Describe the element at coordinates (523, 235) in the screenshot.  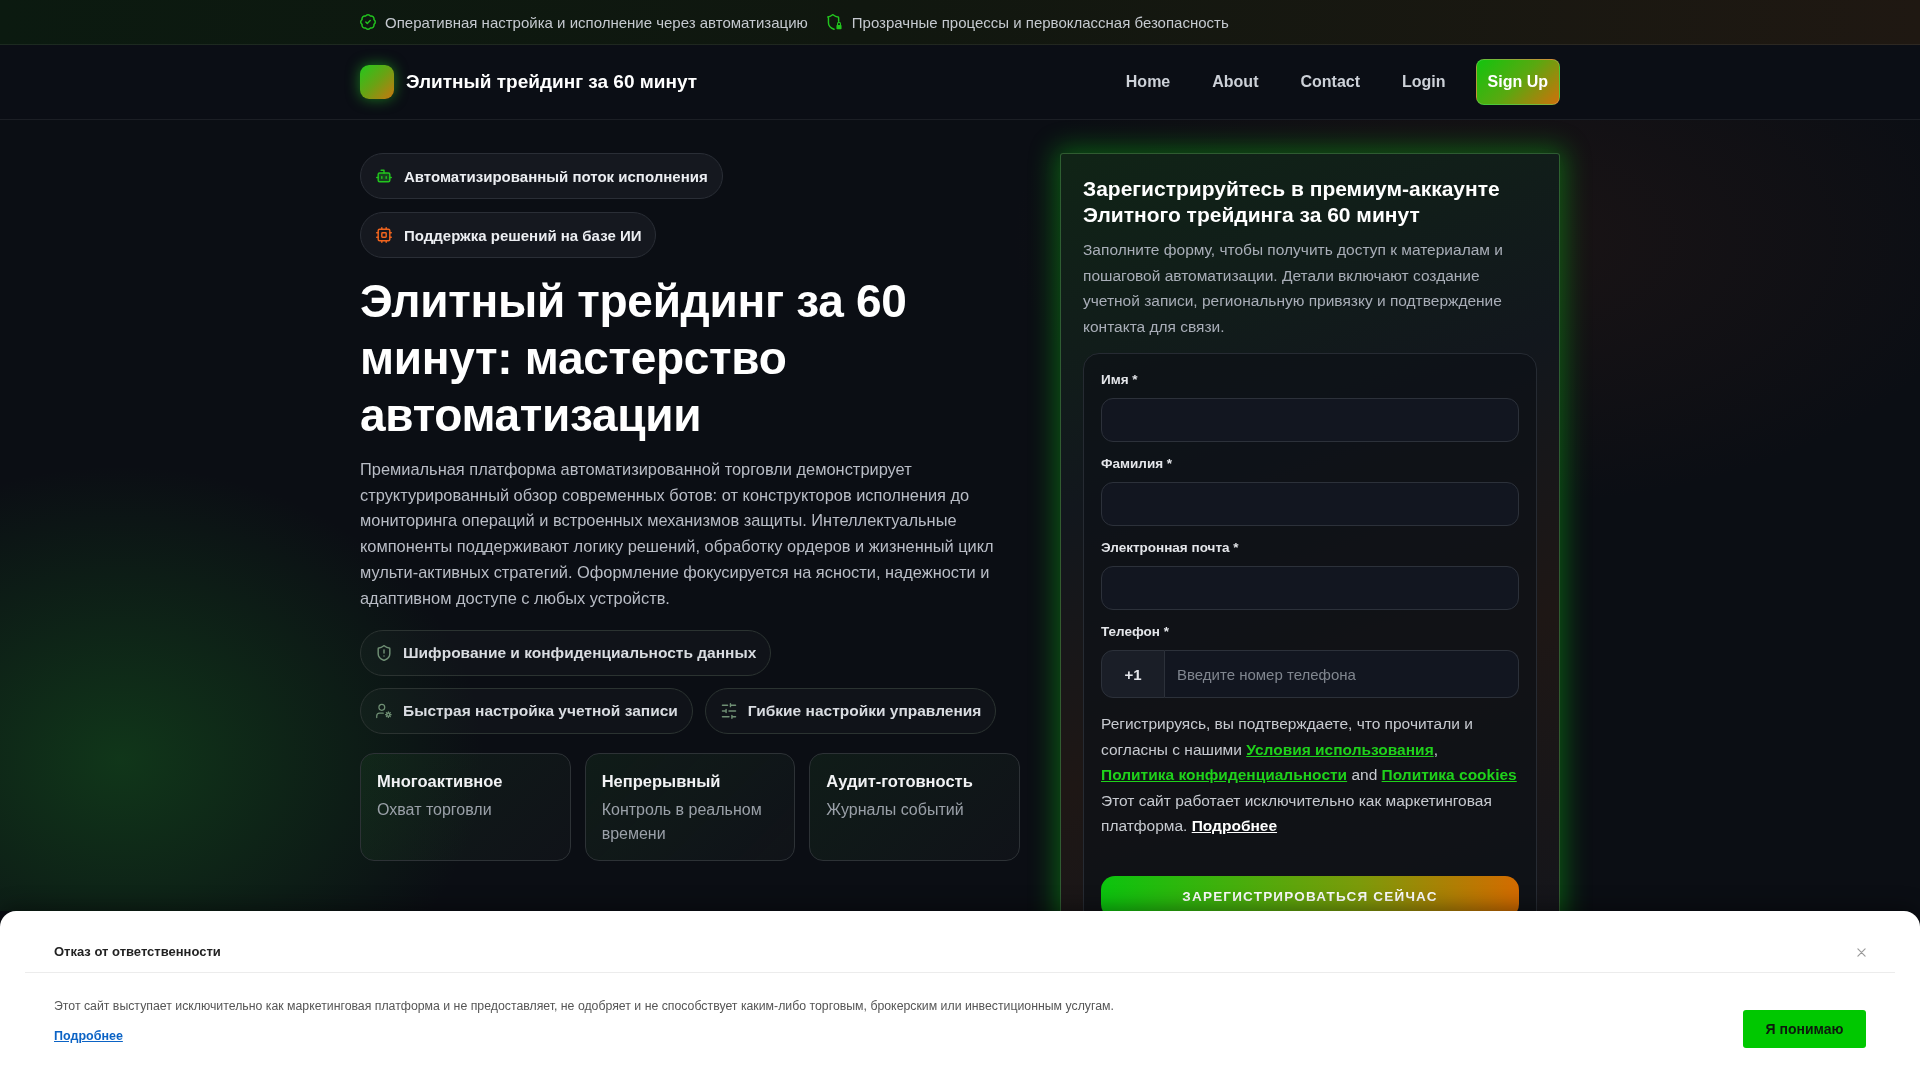
I see `badge-label: Поддержка решений на базе ИИ` at that location.